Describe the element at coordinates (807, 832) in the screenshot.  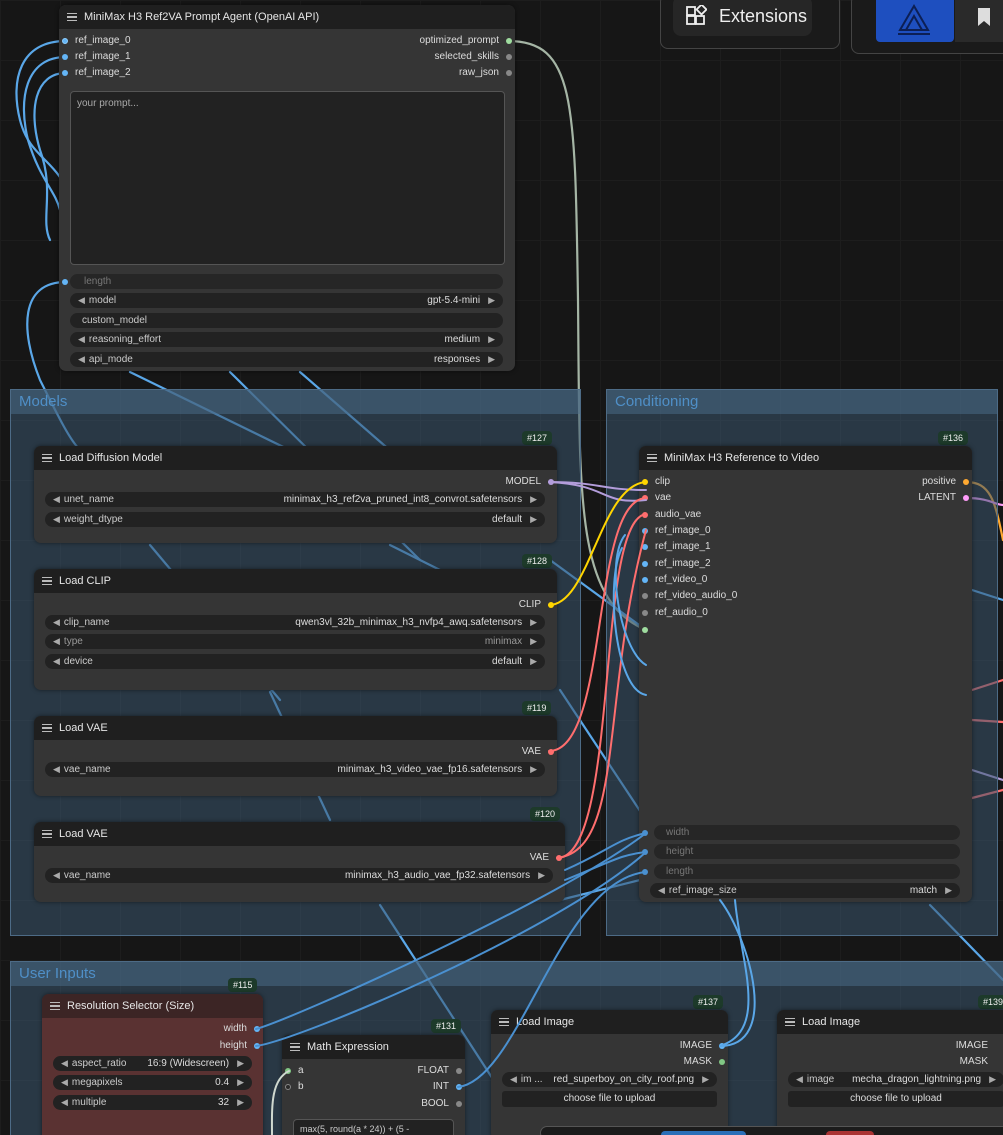
I see `width-widget: width` at that location.